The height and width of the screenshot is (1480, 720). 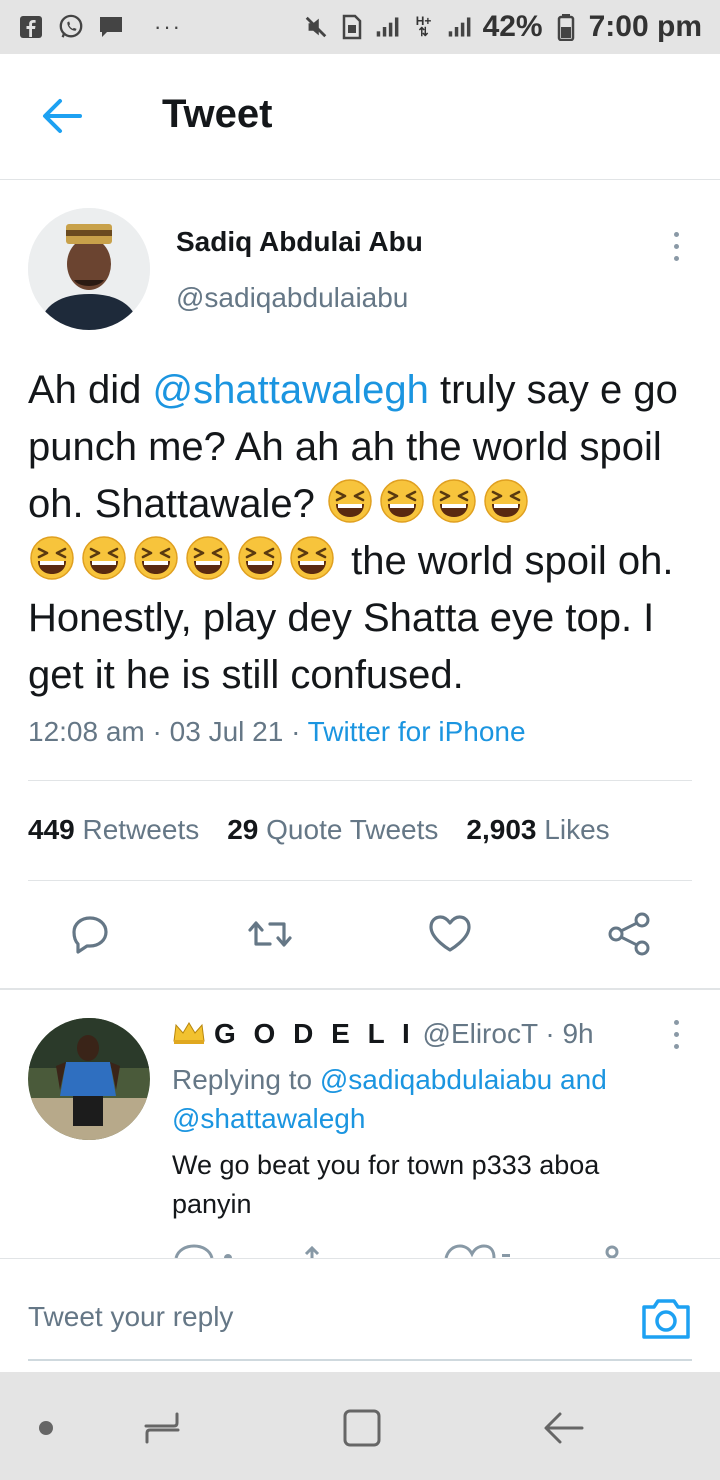 I want to click on author-name: Sadiq Abdulai Abu, so click(x=299, y=242).